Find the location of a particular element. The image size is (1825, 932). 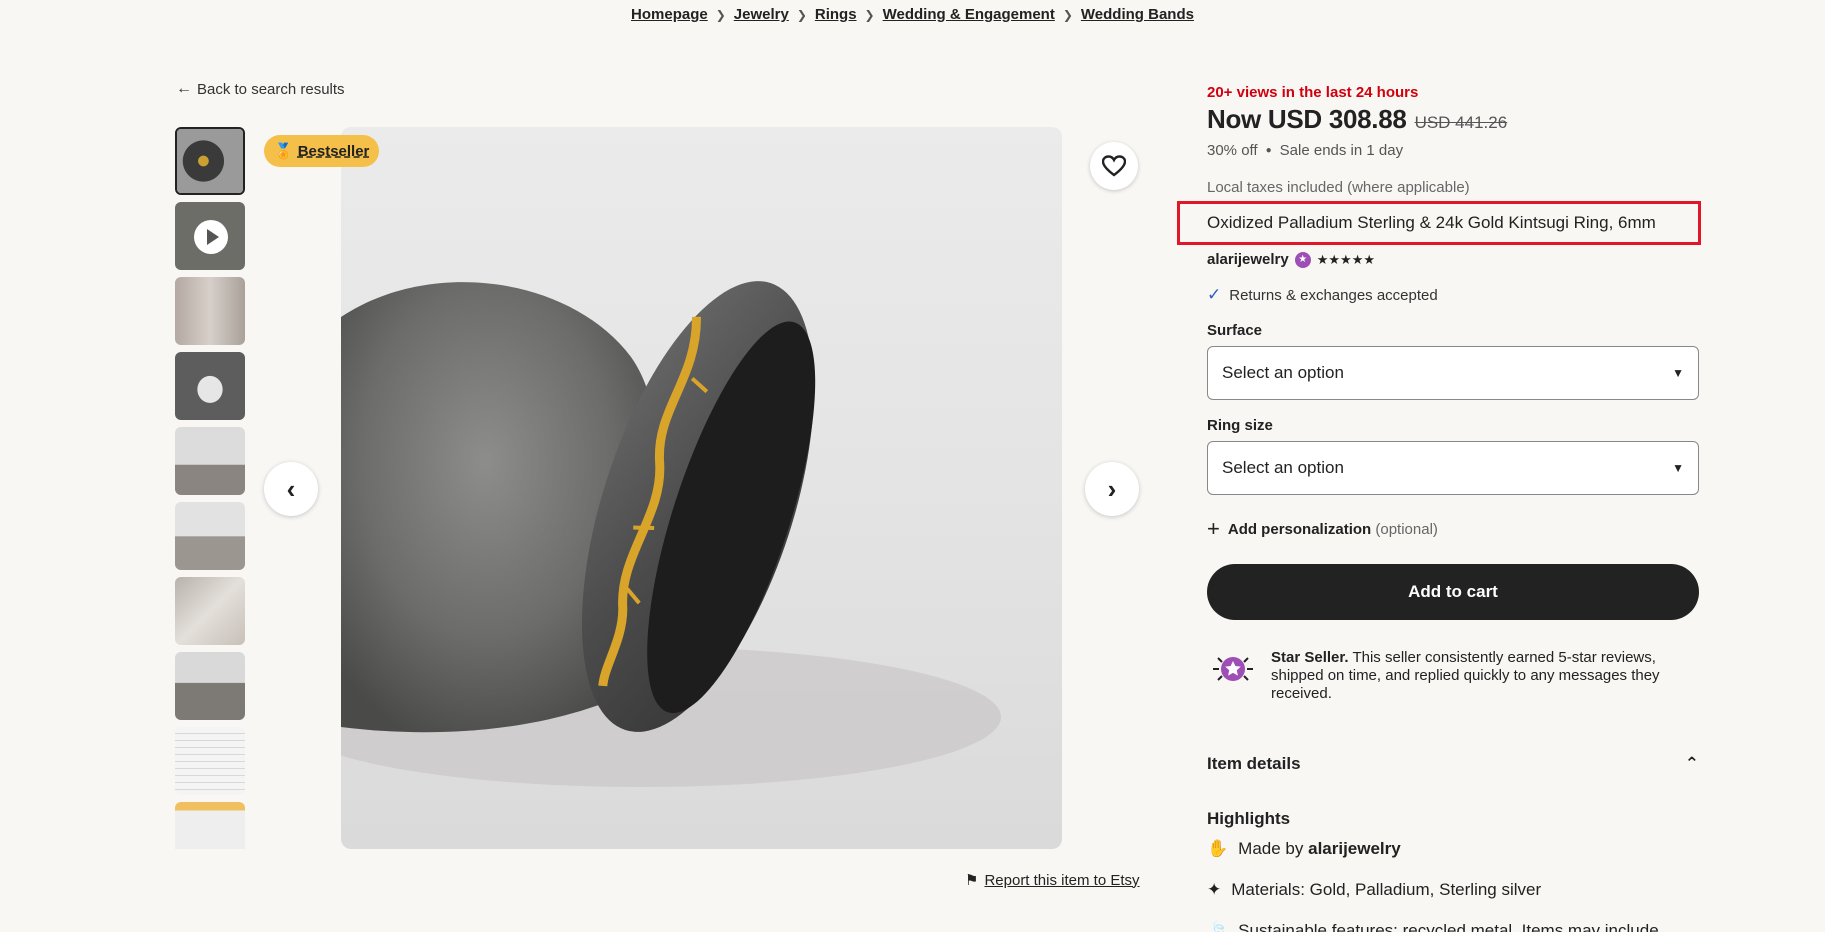

favorite-button is located at coordinates (1114, 166).